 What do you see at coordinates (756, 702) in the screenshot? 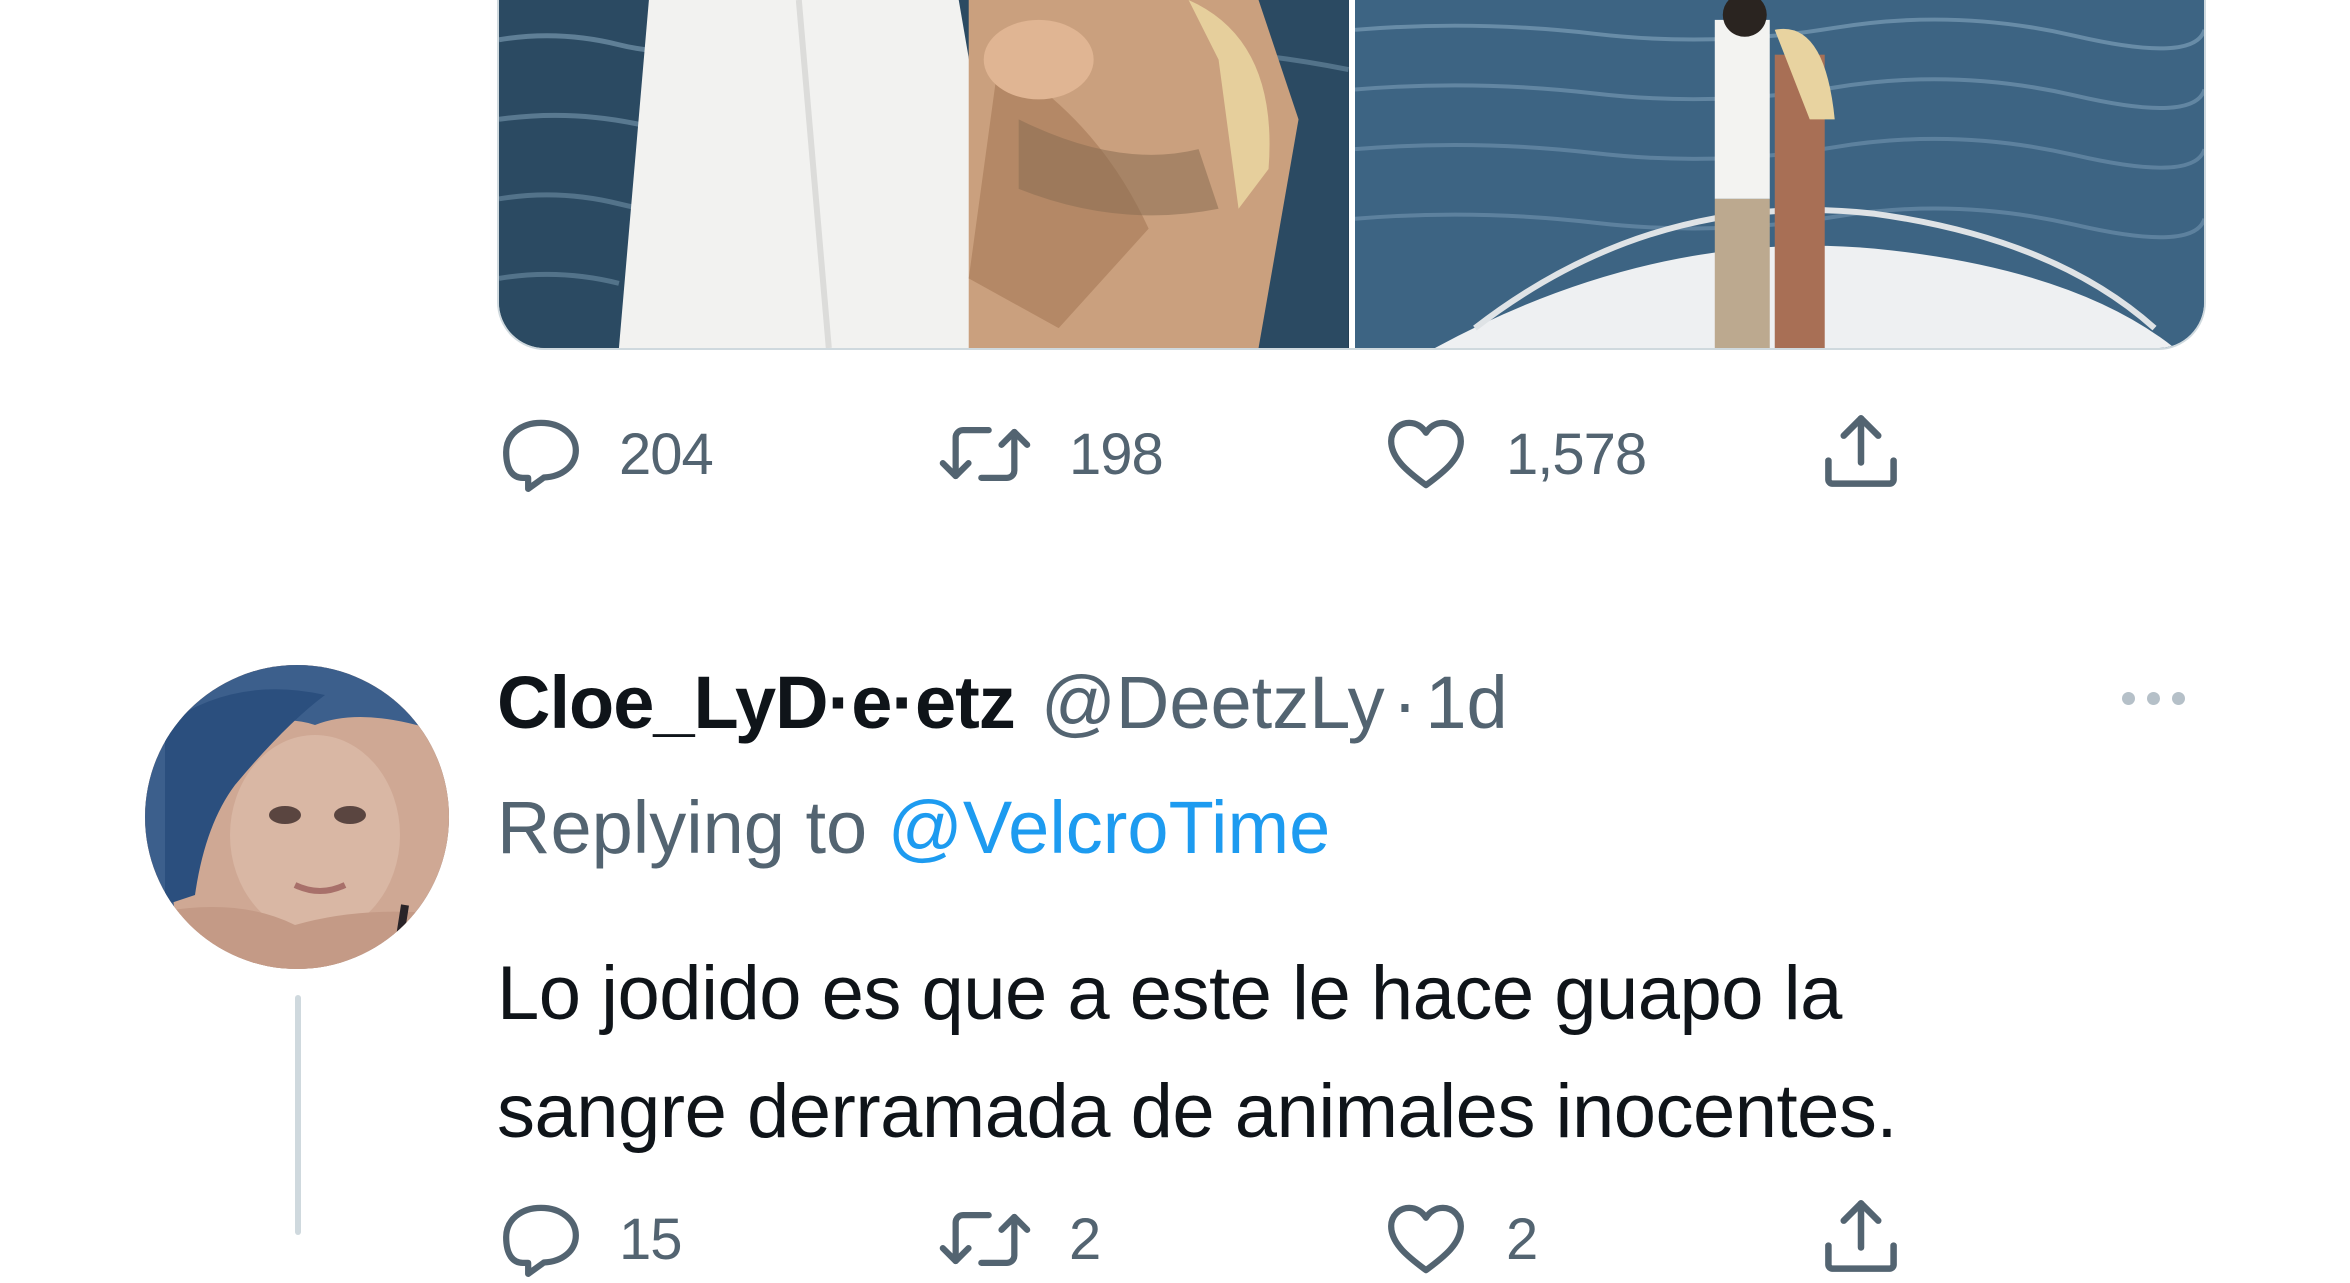
I see `reply-display-name: Cloe_LyD·e·etz` at bounding box center [756, 702].